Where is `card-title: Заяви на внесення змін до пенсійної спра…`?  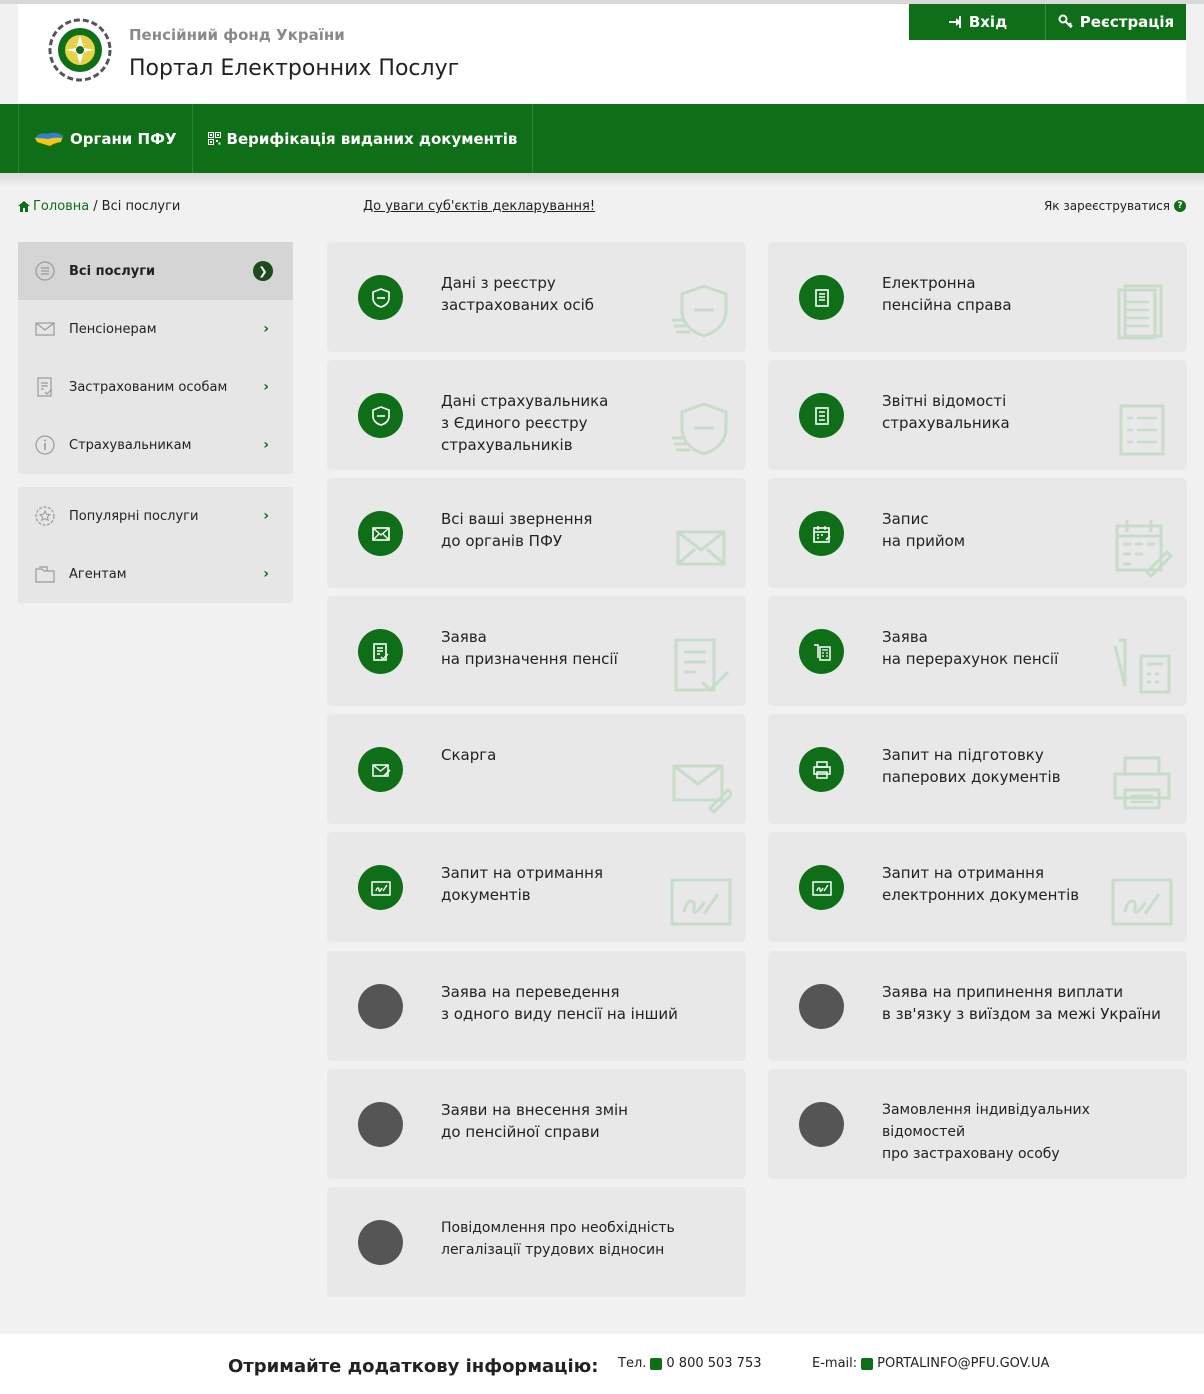 card-title: Заяви на внесення змін до пенсійної спра… is located at coordinates (534, 1121).